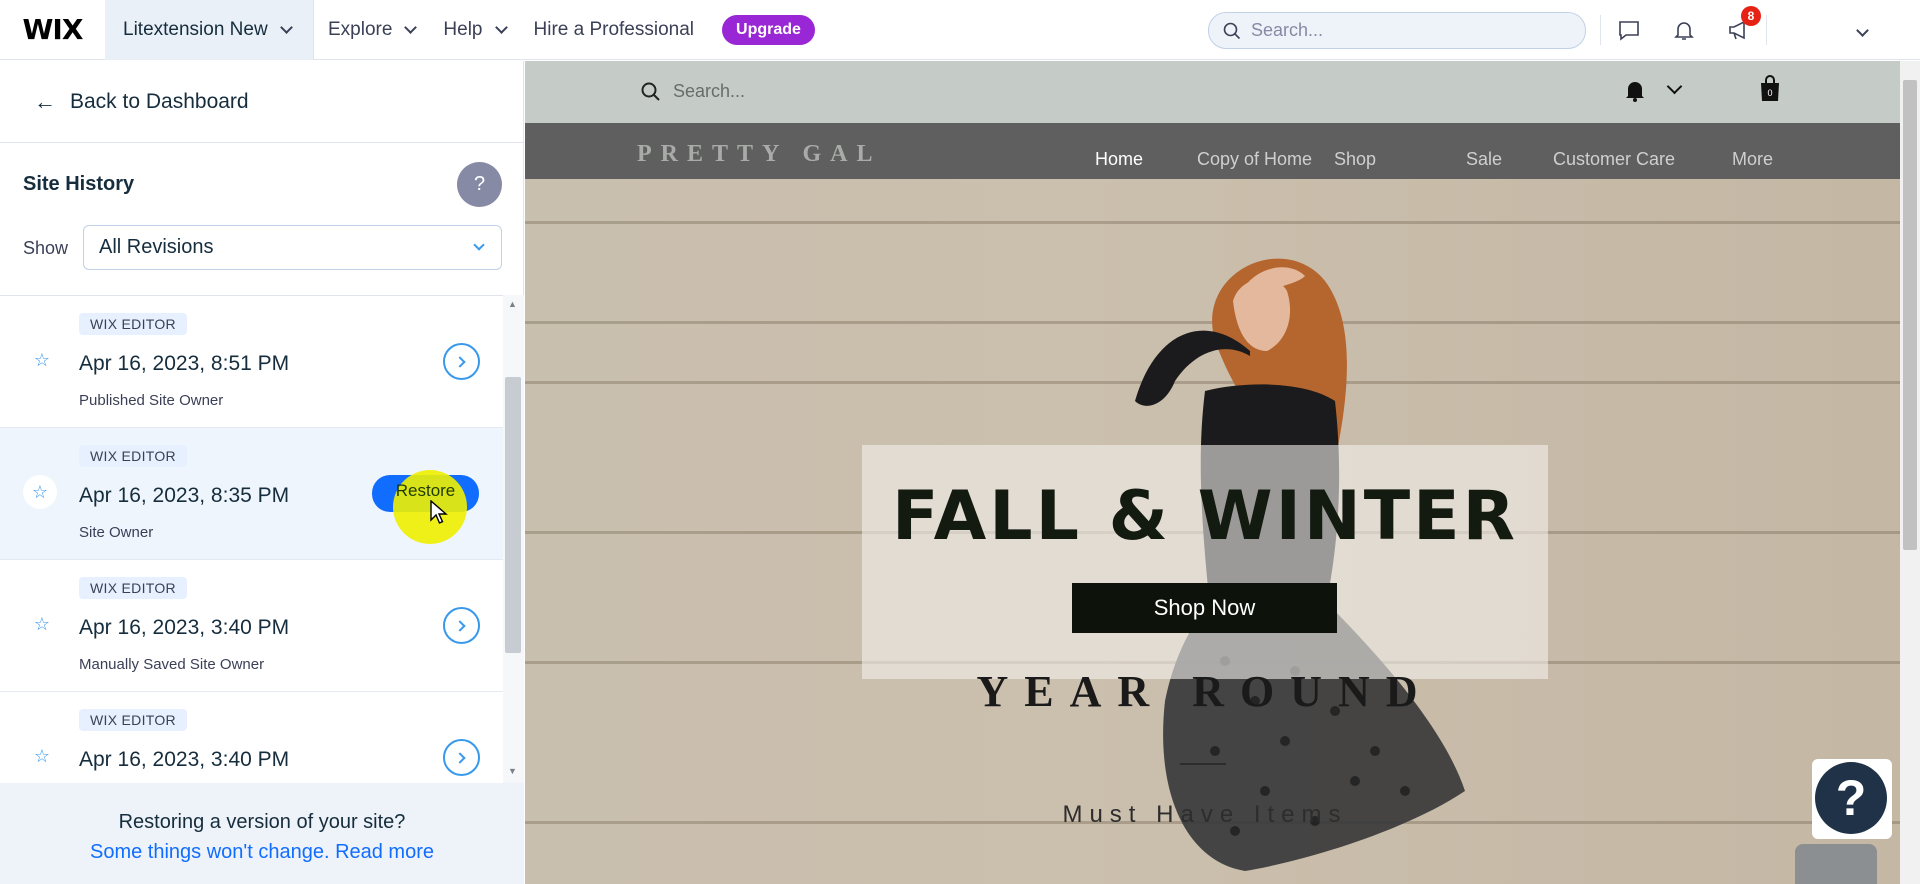  Describe the element at coordinates (151, 400) in the screenshot. I see `revision-details: Published Site Owner` at that location.